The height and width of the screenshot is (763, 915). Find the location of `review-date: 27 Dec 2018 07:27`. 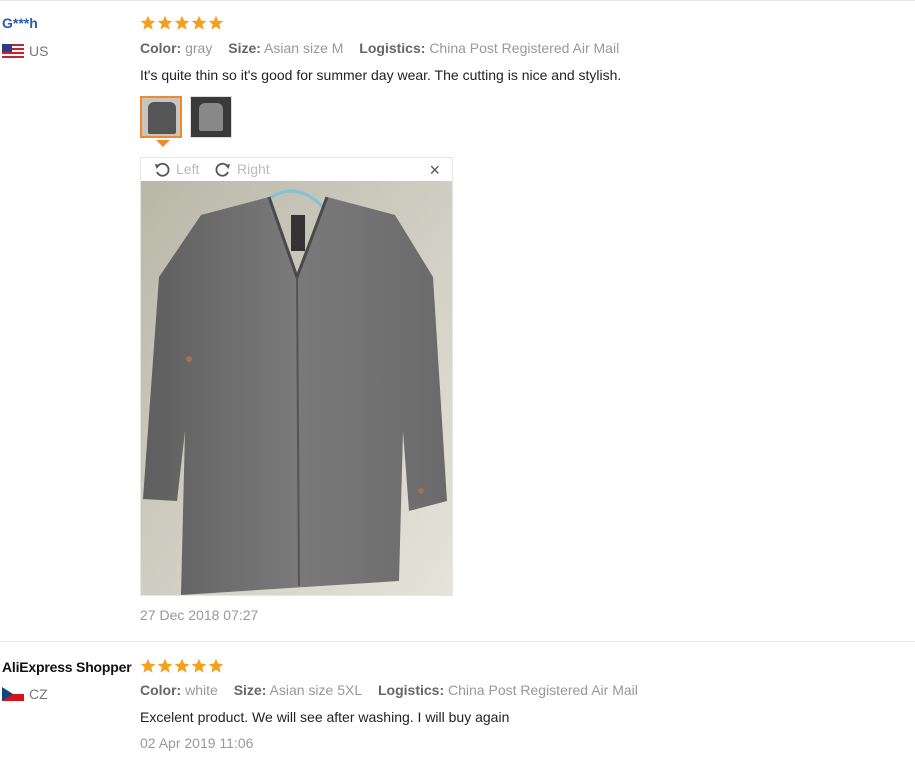

review-date: 27 Dec 2018 07:27 is located at coordinates (199, 615).